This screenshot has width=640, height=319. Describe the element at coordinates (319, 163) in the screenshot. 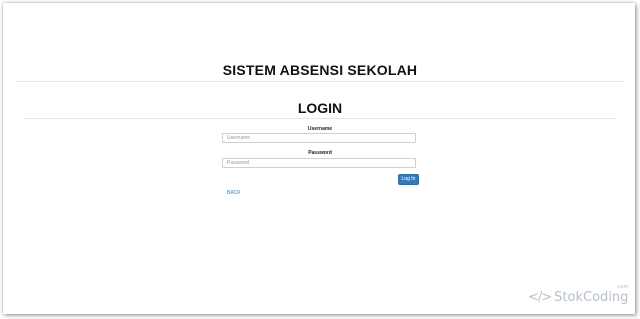

I see `password-input` at that location.